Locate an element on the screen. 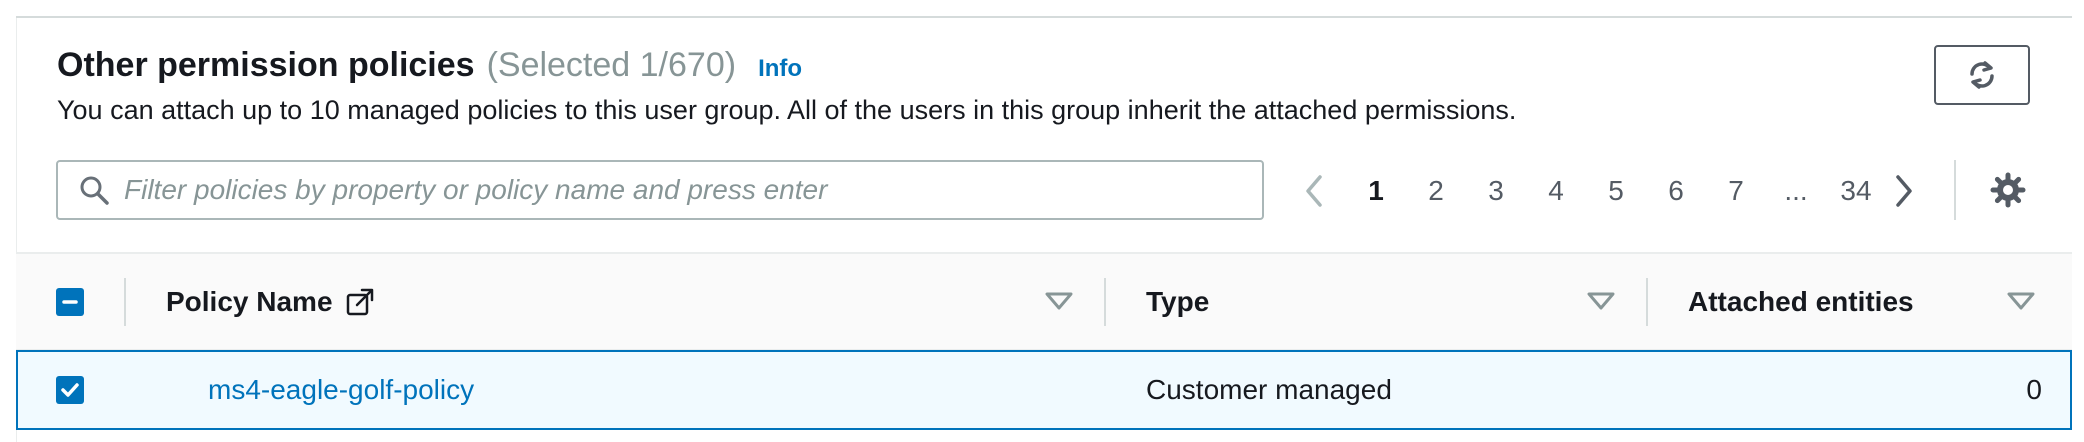 This screenshot has height=442, width=2084. refresh-icon is located at coordinates (1982, 75).